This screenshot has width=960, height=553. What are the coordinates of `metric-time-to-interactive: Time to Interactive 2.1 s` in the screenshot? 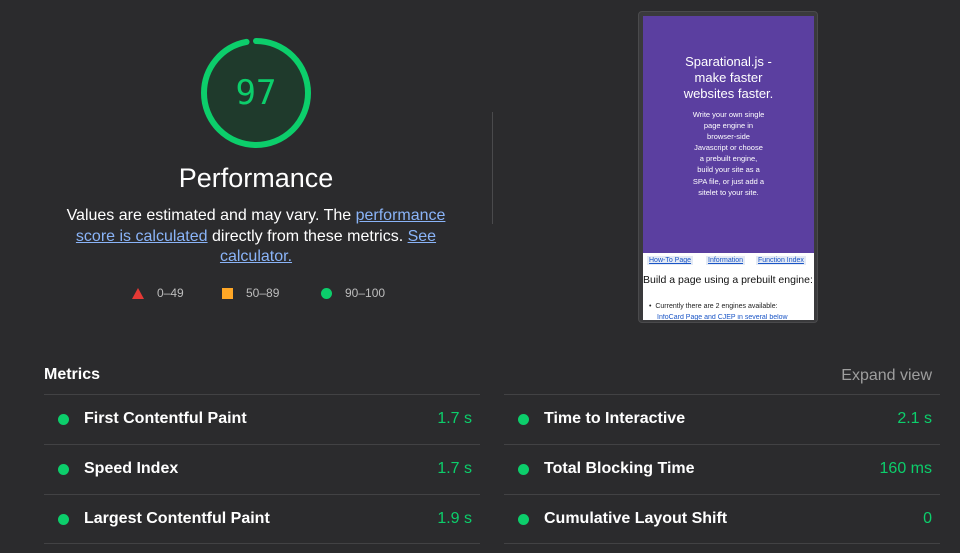 It's located at (722, 419).